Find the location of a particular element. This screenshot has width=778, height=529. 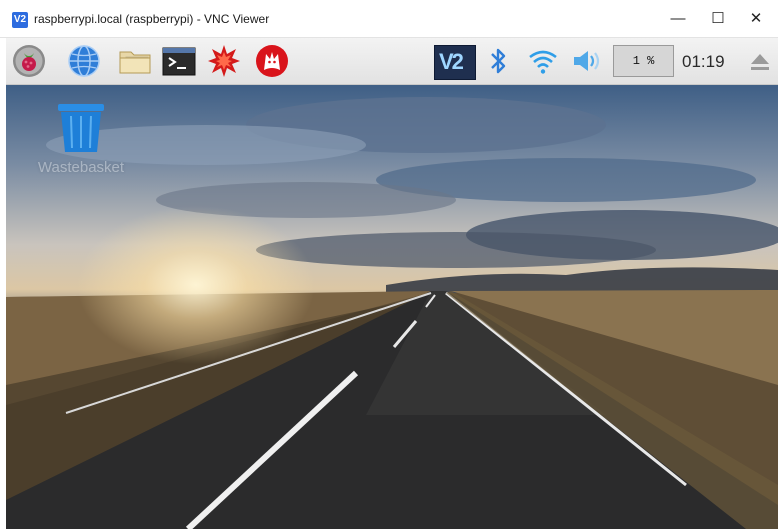

wolfram-icon is located at coordinates (272, 61).